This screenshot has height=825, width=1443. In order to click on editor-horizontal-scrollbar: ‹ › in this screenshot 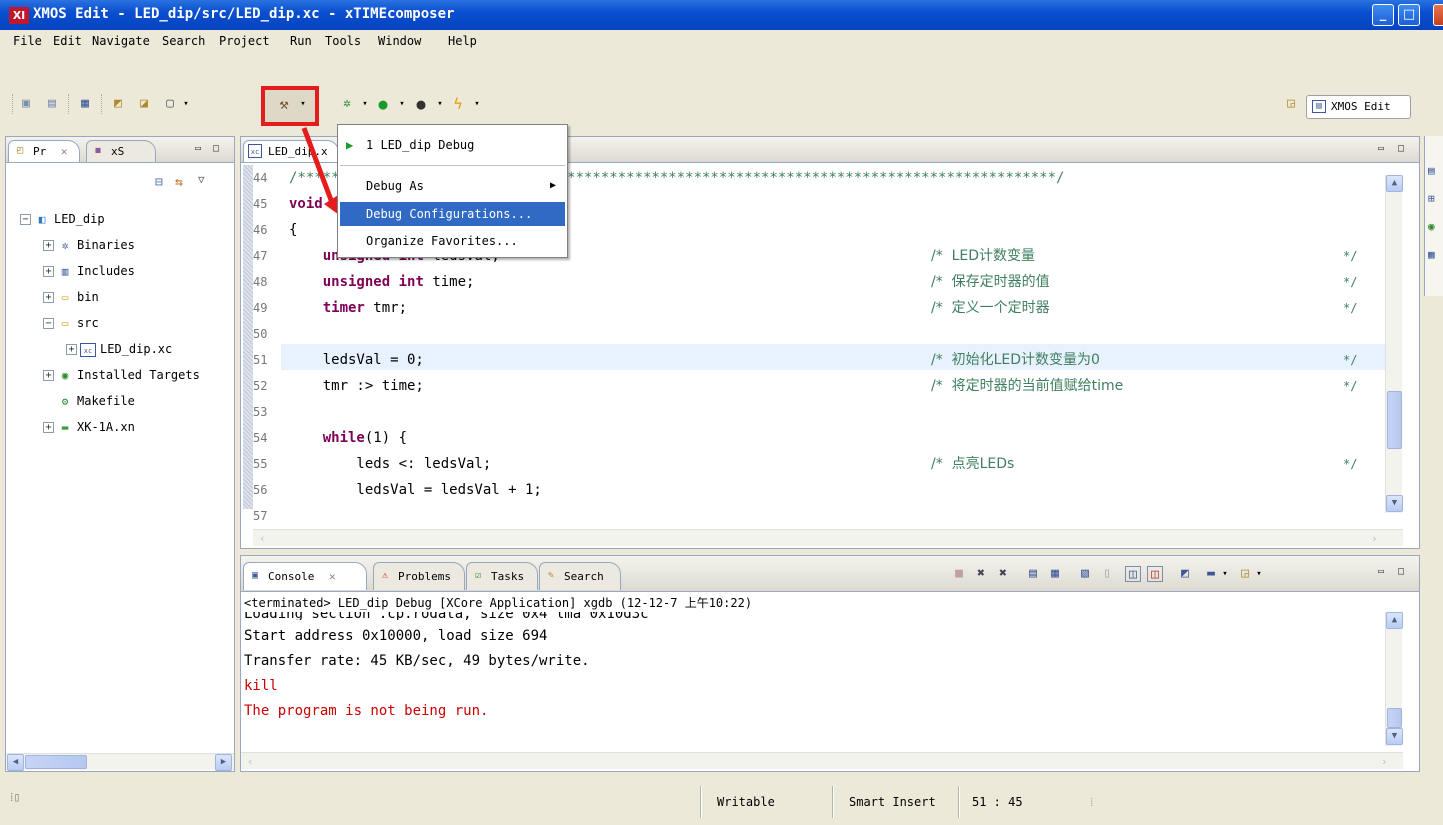, I will do `click(828, 537)`.